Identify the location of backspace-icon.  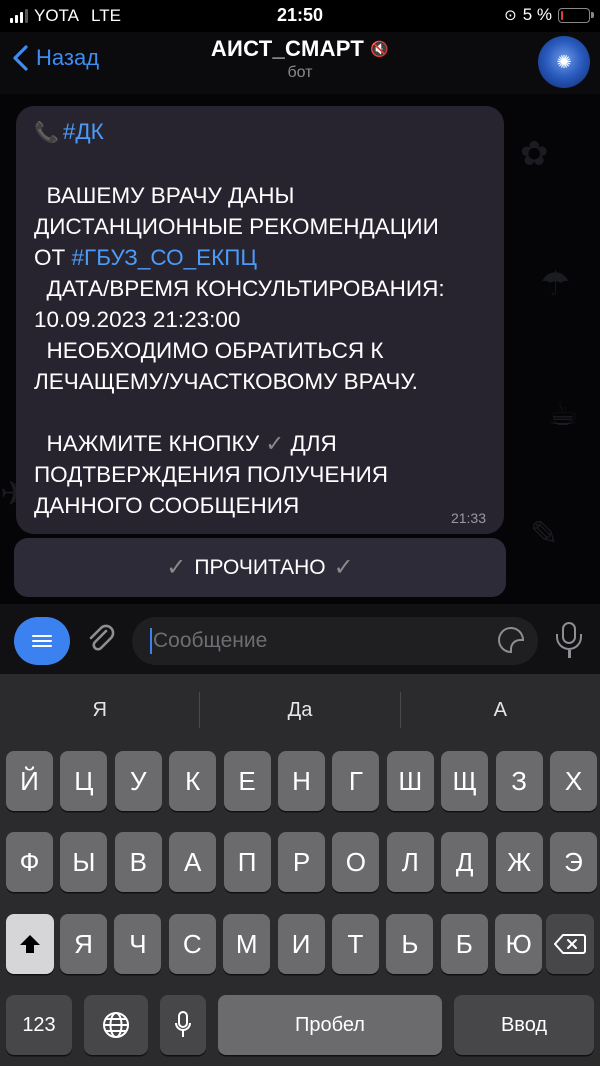
(570, 944).